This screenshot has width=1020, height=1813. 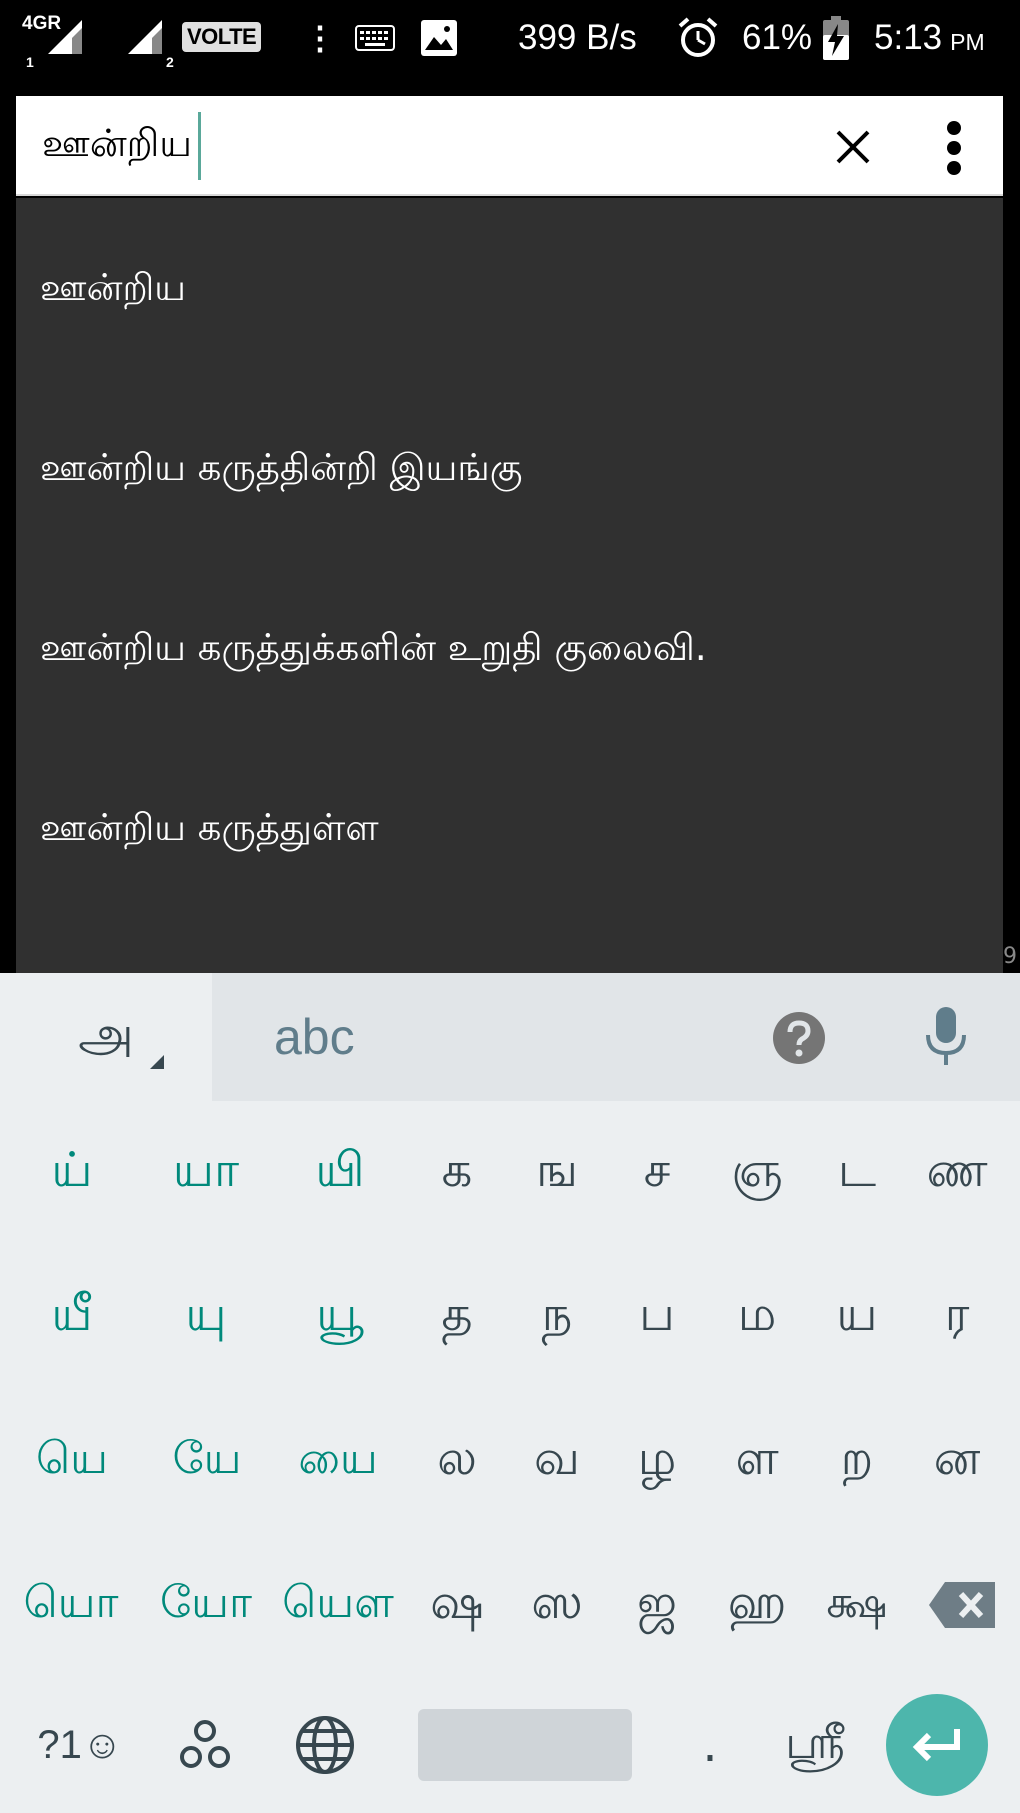 I want to click on mic-icon, so click(x=946, y=1036).